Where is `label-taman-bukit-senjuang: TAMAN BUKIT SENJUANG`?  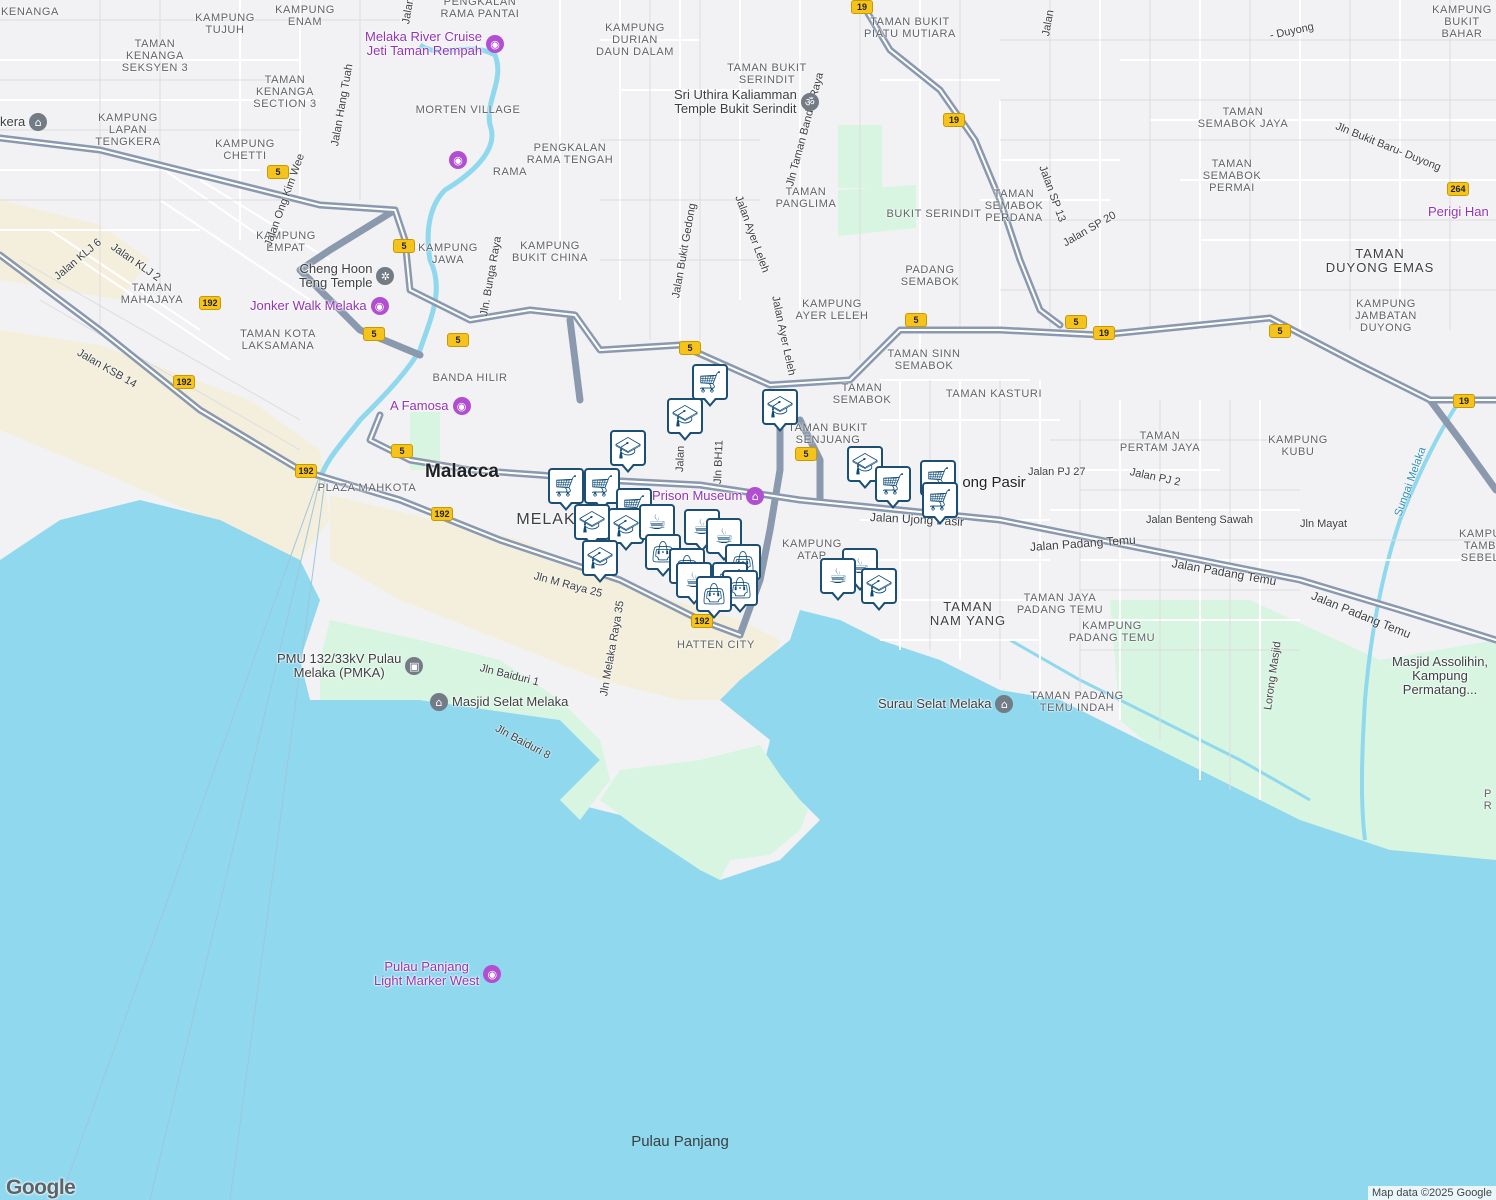
label-taman-bukit-senjuang: TAMAN BUKIT SENJUANG is located at coordinates (828, 434).